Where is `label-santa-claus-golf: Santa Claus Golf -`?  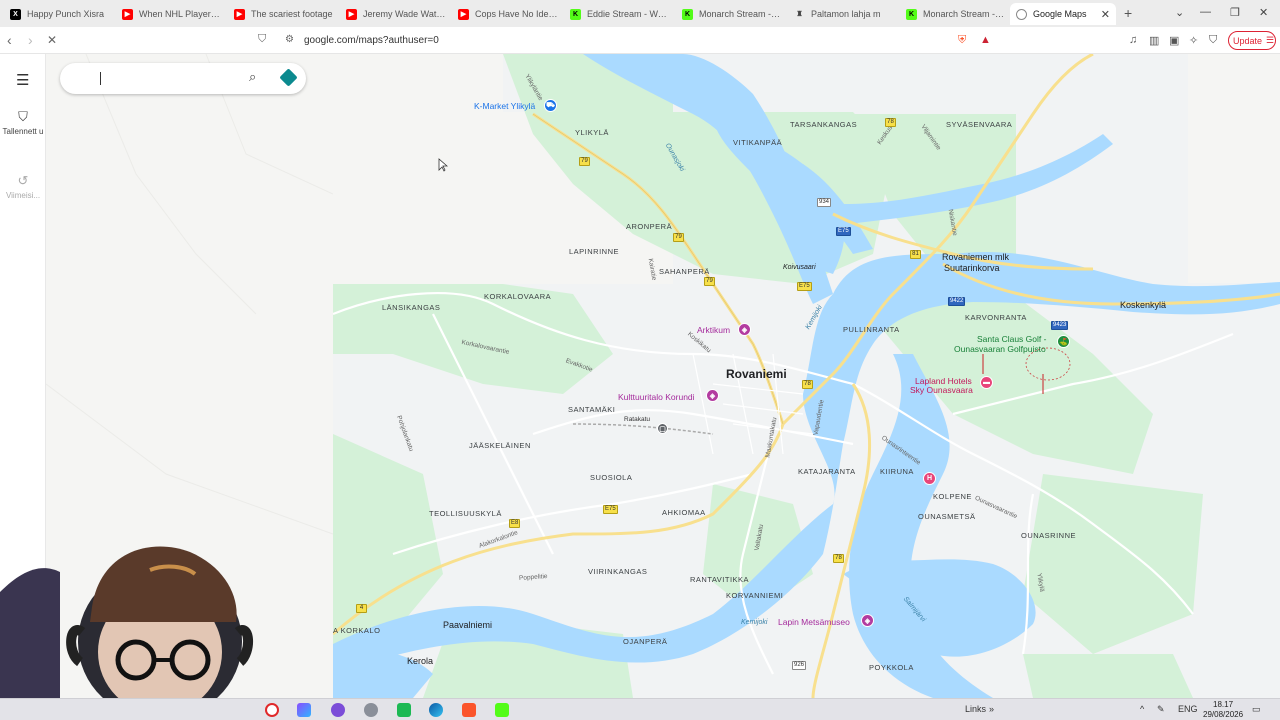 label-santa-claus-golf: Santa Claus Golf - is located at coordinates (1011, 339).